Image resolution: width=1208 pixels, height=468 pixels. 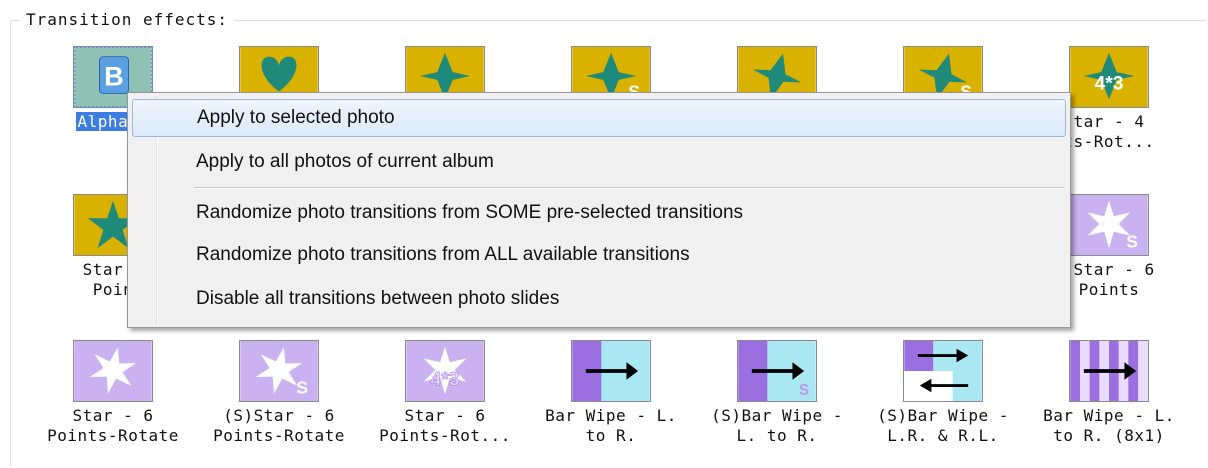 I want to click on star-6-rotate-s-thumbnail: S, so click(x=279, y=371).